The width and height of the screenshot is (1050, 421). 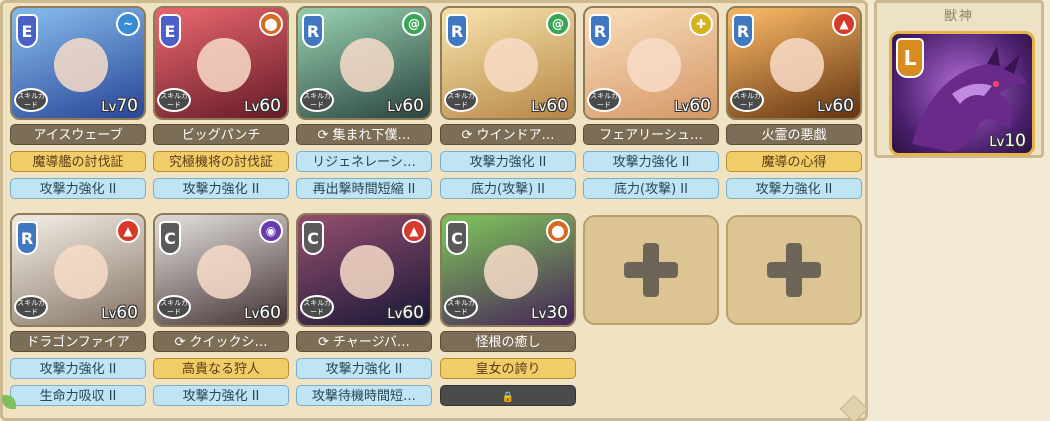 I want to click on unit-card: C ◉ スキルカード Lv60, so click(x=221, y=270).